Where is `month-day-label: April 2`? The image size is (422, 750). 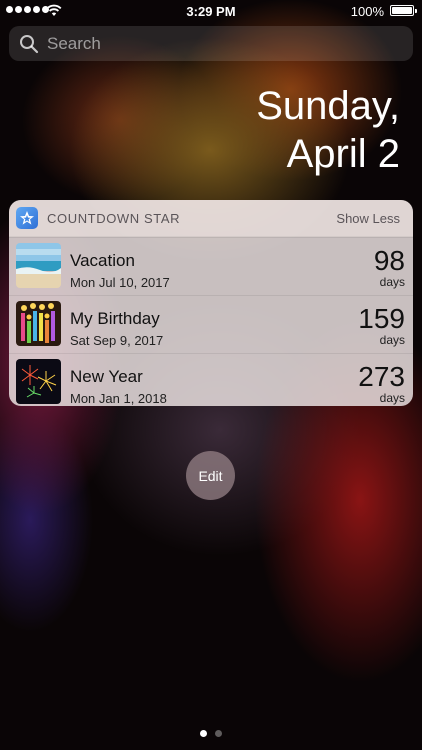 month-day-label: April 2 is located at coordinates (343, 154).